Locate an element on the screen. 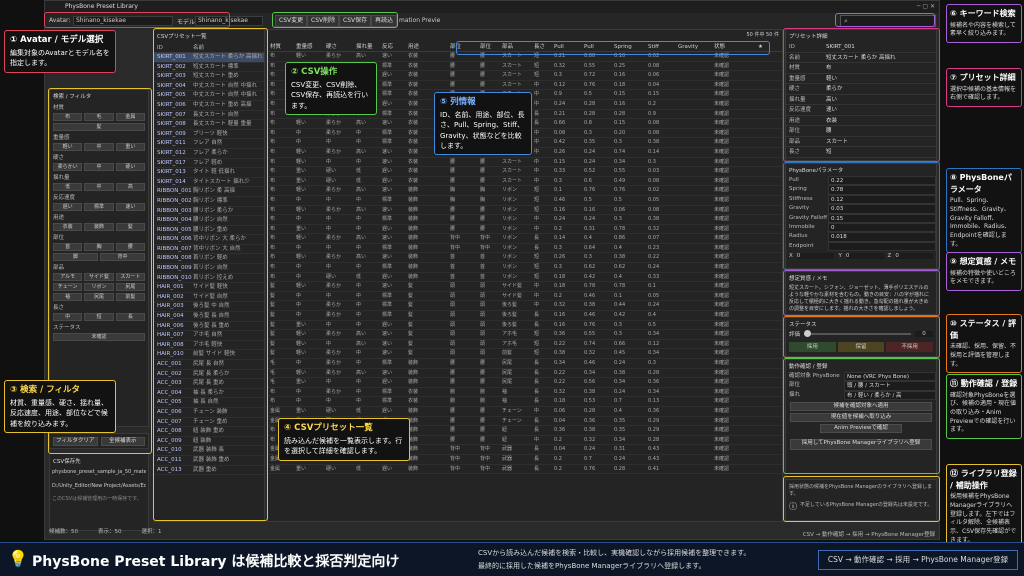 The height and width of the screenshot is (576, 1024). table-row: 布 重い 中 中 遅い 装飾 腰 腰 リボン 中 0.2 0.31 0.78 0.32 未確認 is located at coordinates (525, 230).